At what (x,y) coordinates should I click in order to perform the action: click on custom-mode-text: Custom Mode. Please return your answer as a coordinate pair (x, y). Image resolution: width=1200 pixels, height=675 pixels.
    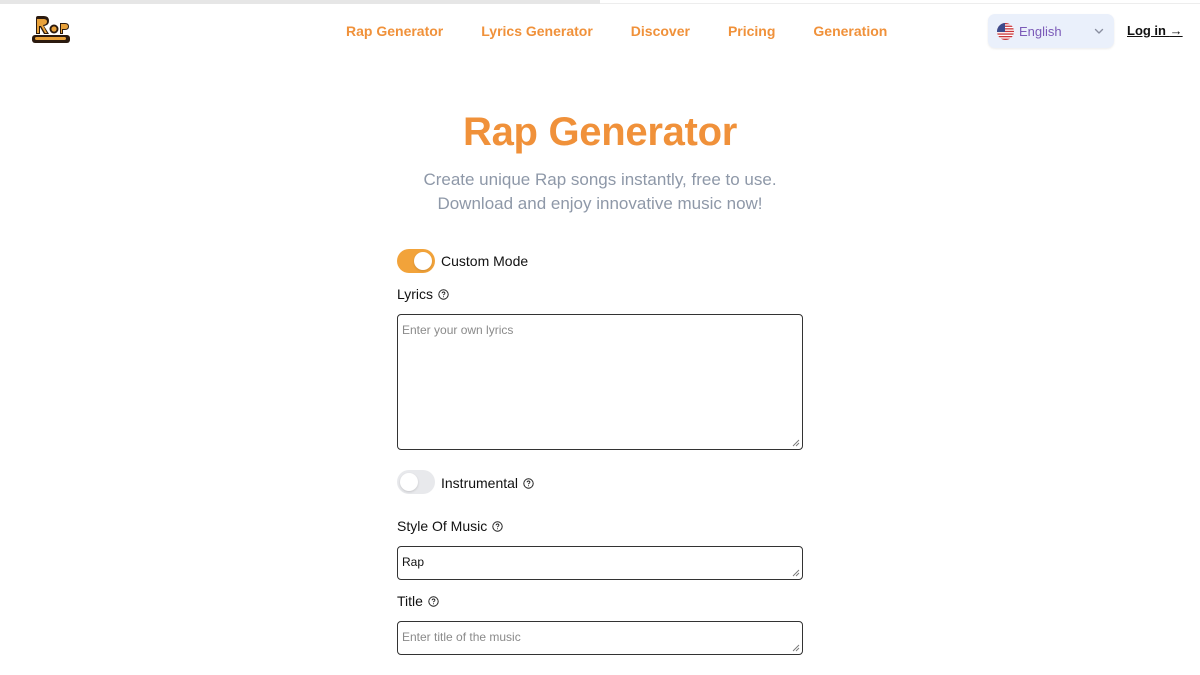
    Looking at the image, I should click on (485, 261).